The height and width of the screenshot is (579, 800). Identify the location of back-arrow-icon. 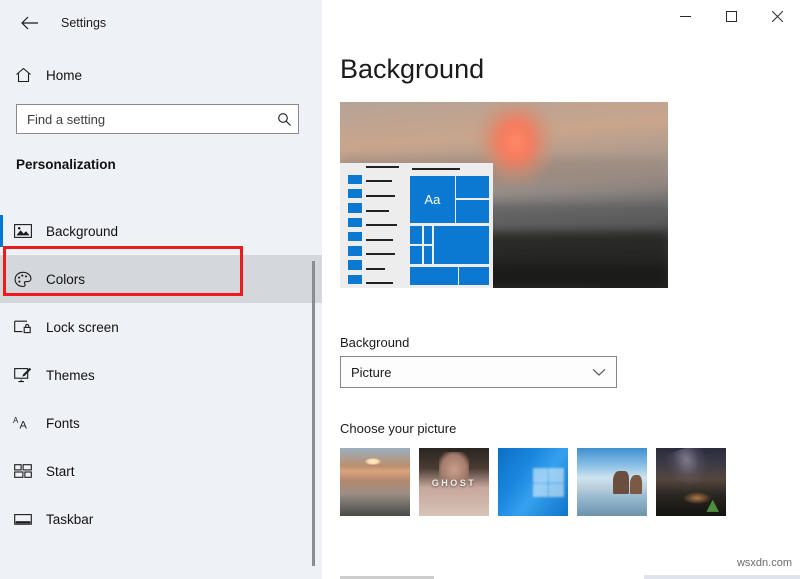
(29, 23).